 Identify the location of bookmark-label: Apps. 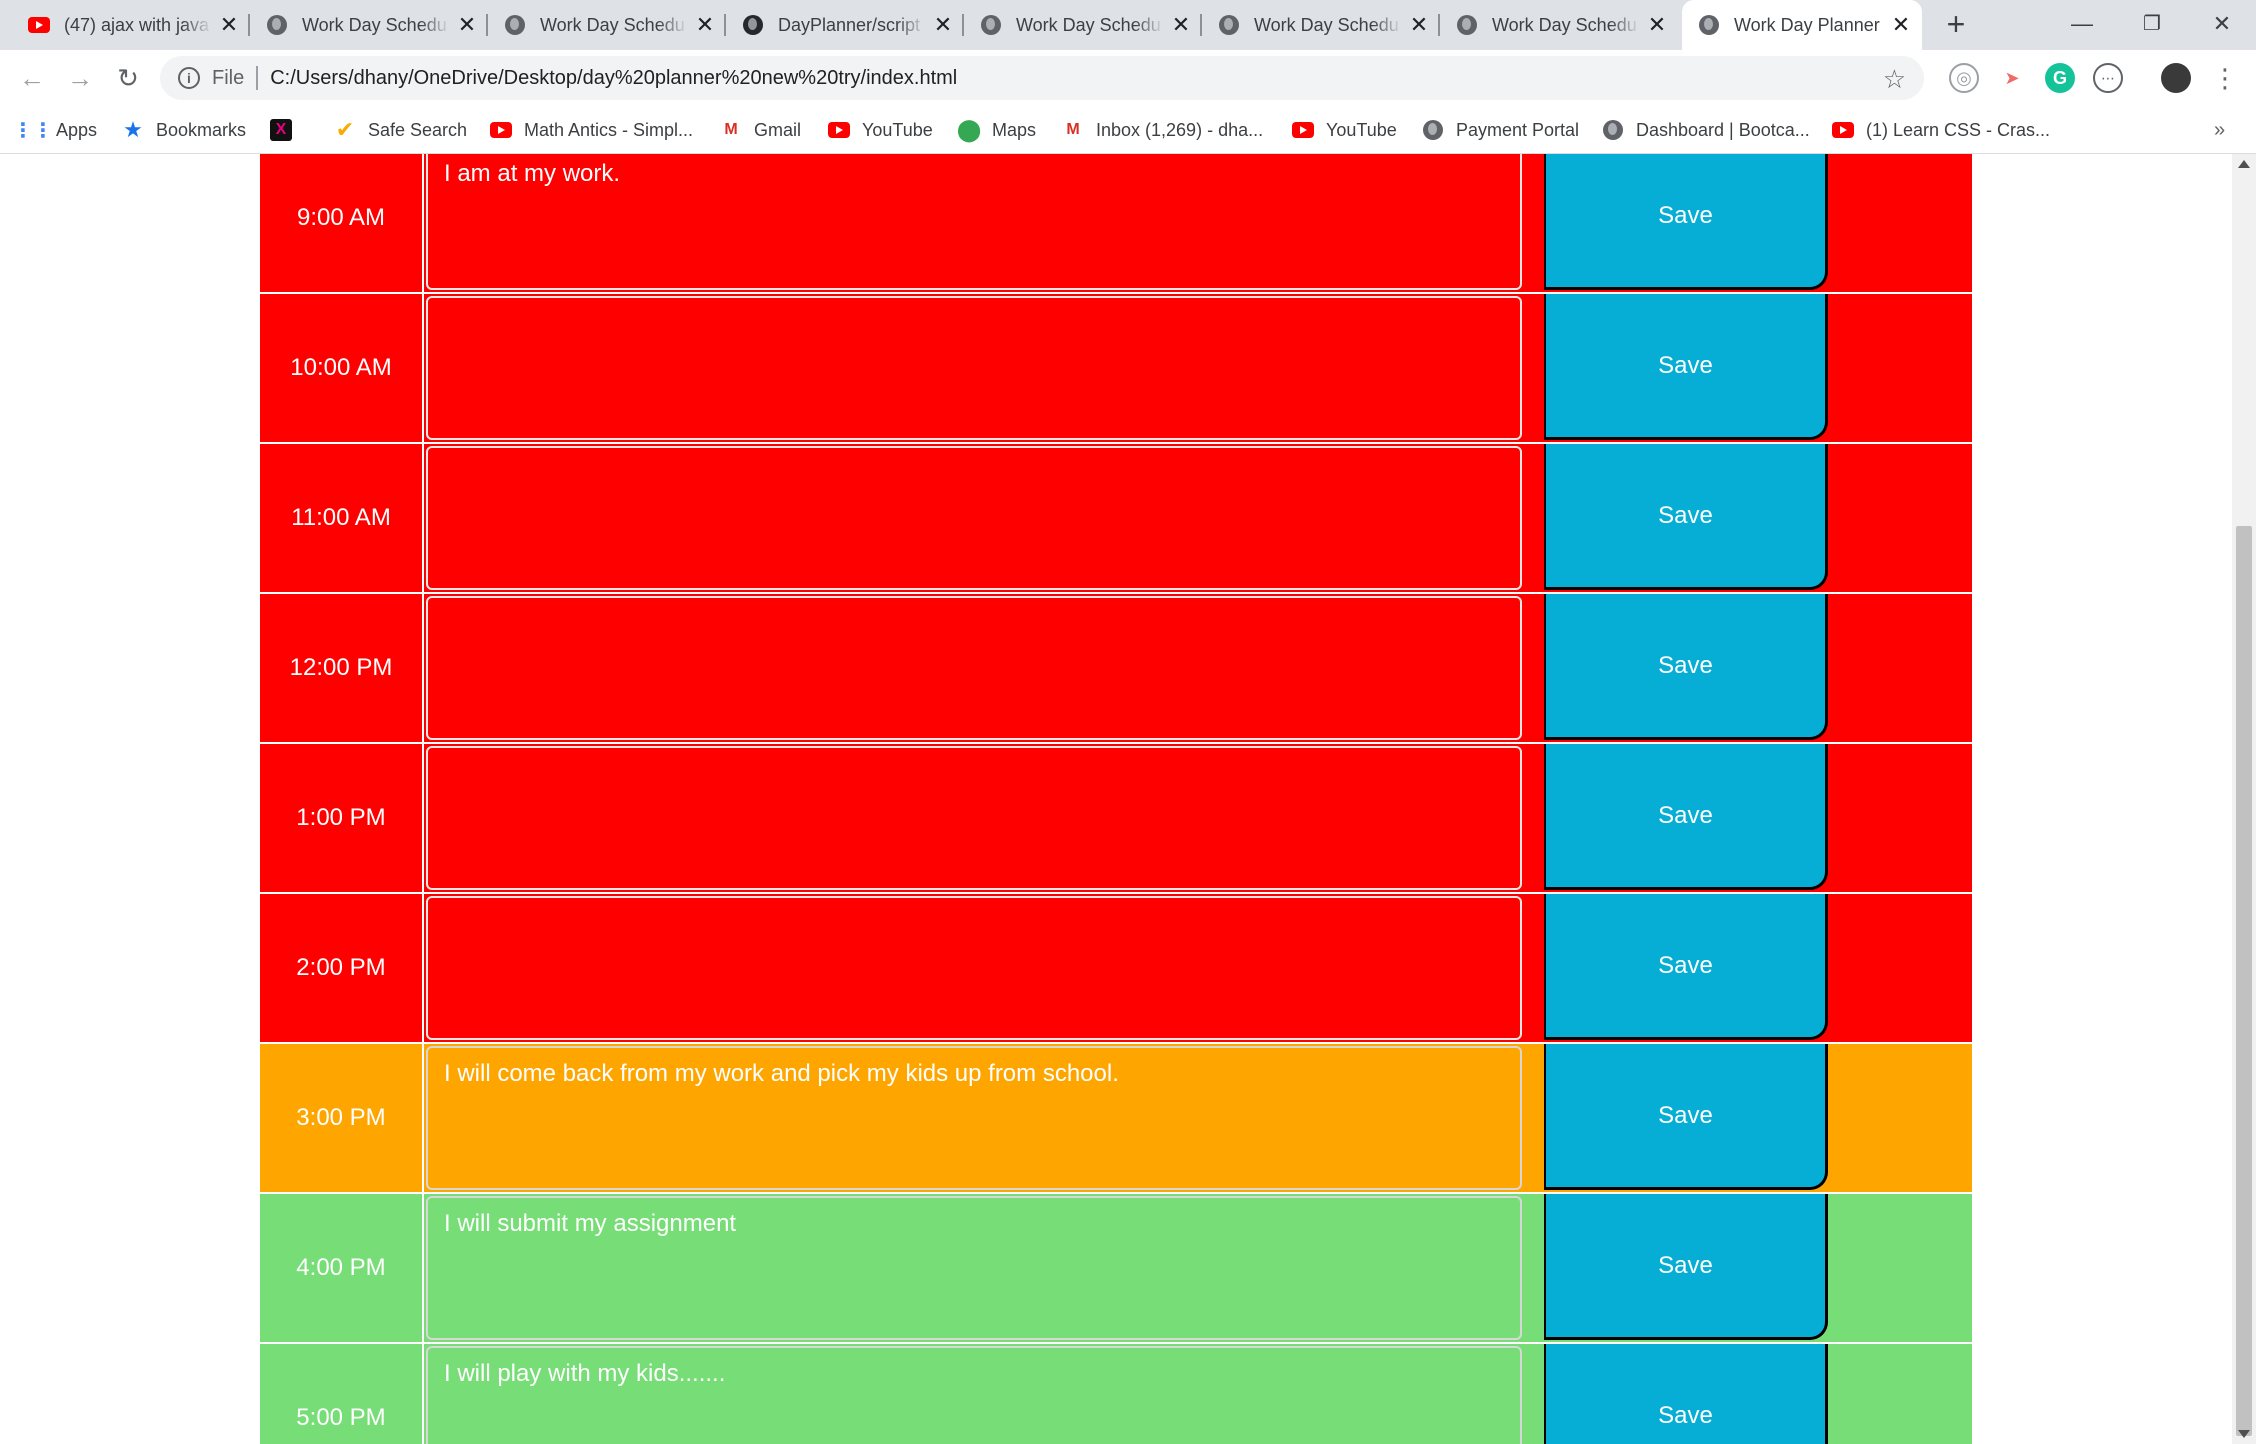
(77, 129).